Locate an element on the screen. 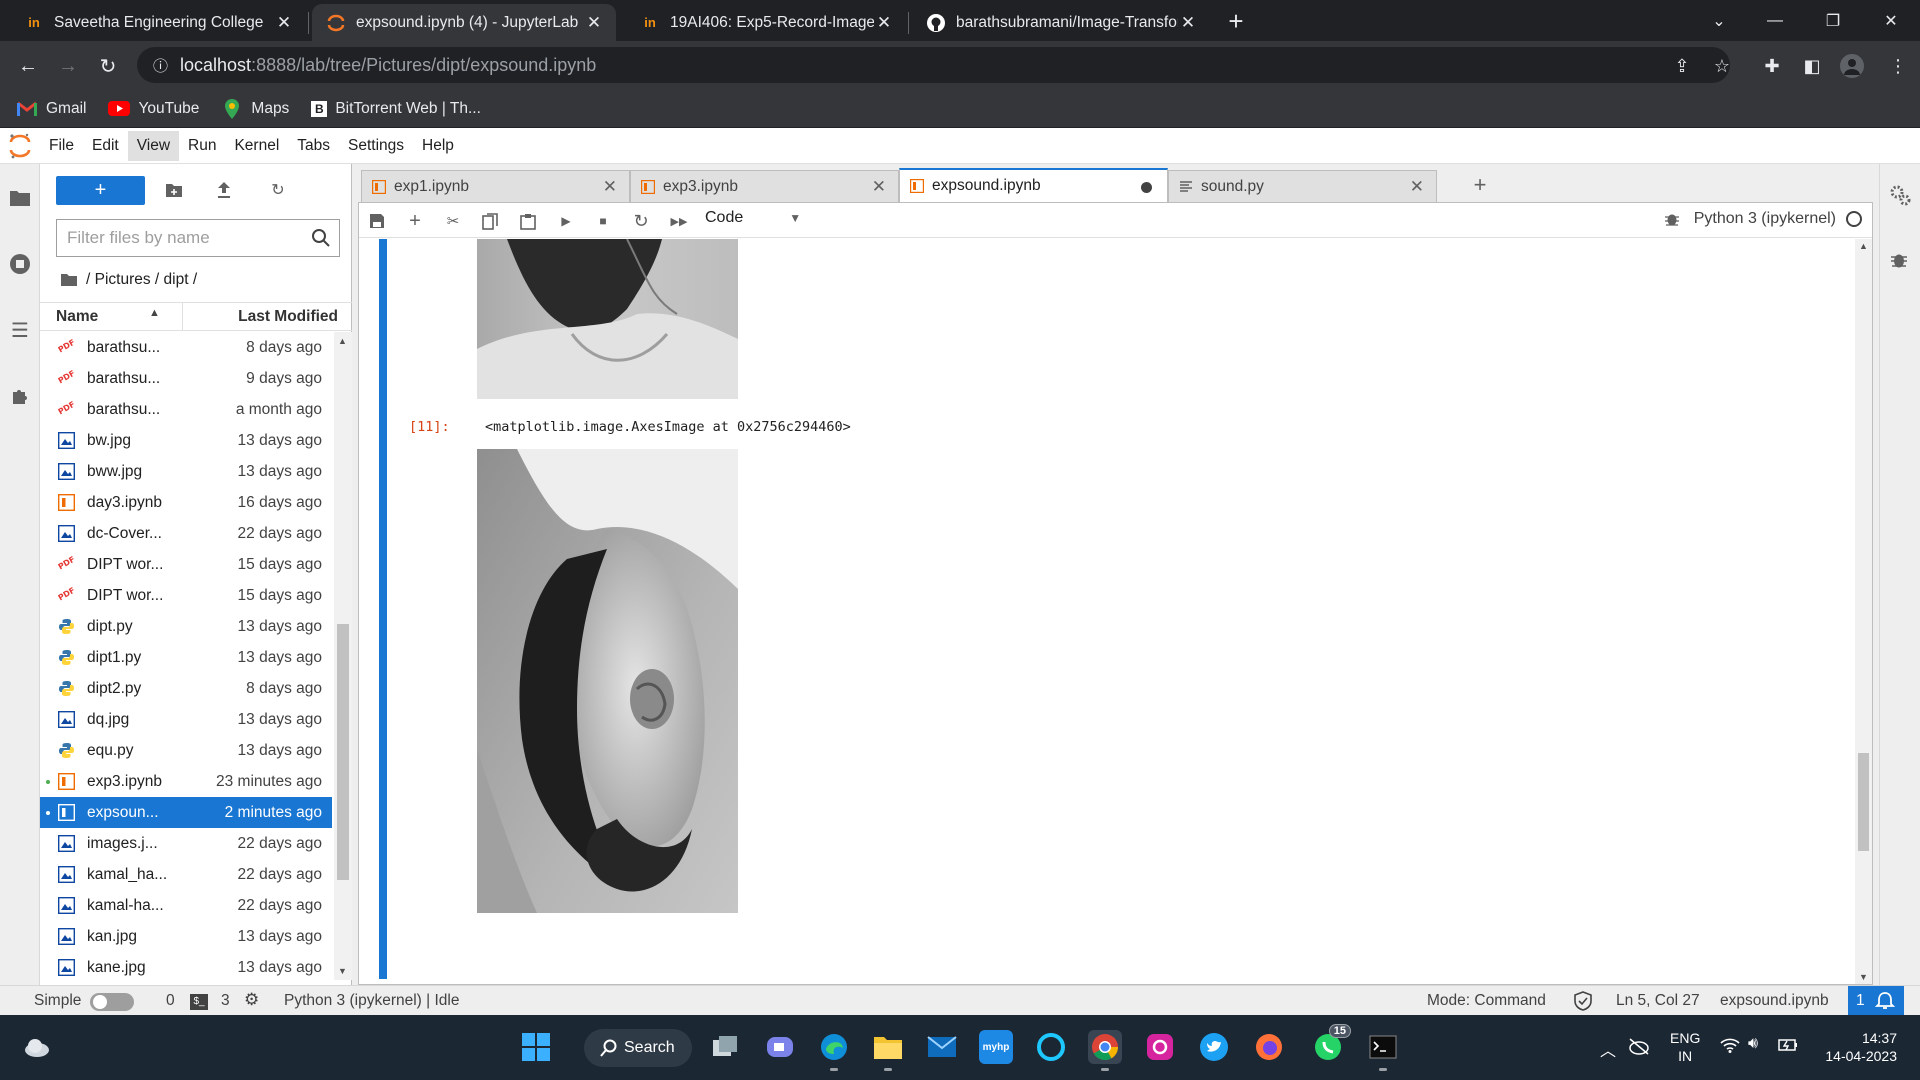  table-of-contents-icon: ☰ is located at coordinates (20, 330).